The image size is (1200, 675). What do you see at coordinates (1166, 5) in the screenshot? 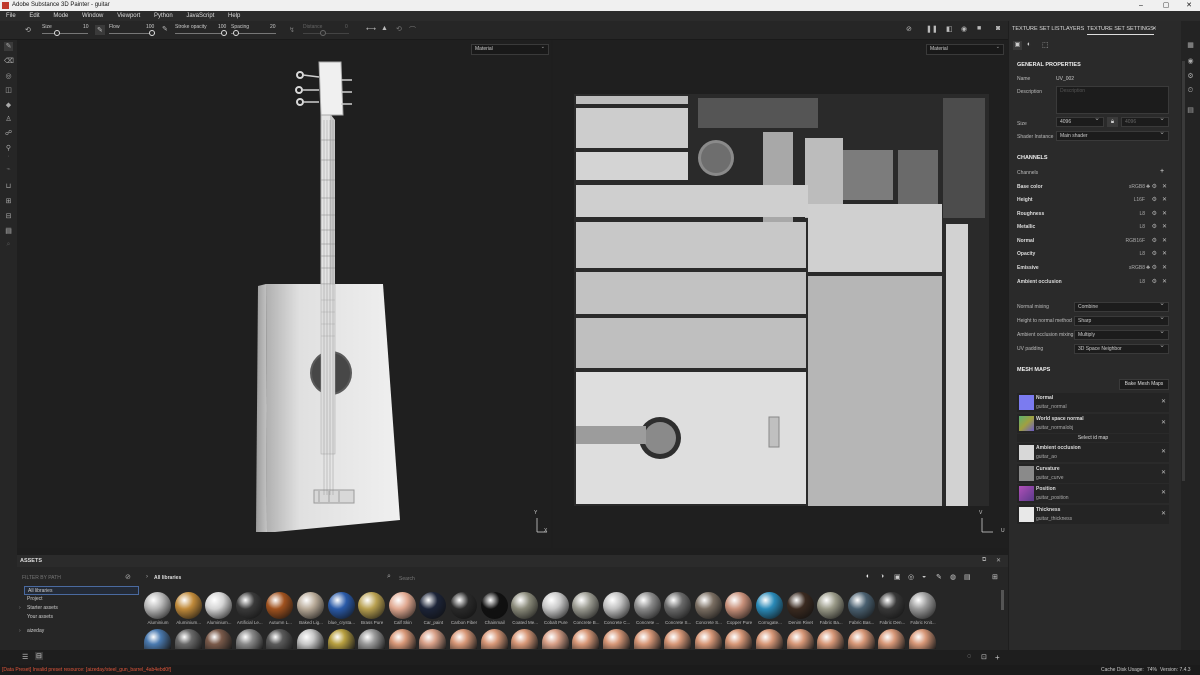
I see `maximize-icon: ▢` at bounding box center [1166, 5].